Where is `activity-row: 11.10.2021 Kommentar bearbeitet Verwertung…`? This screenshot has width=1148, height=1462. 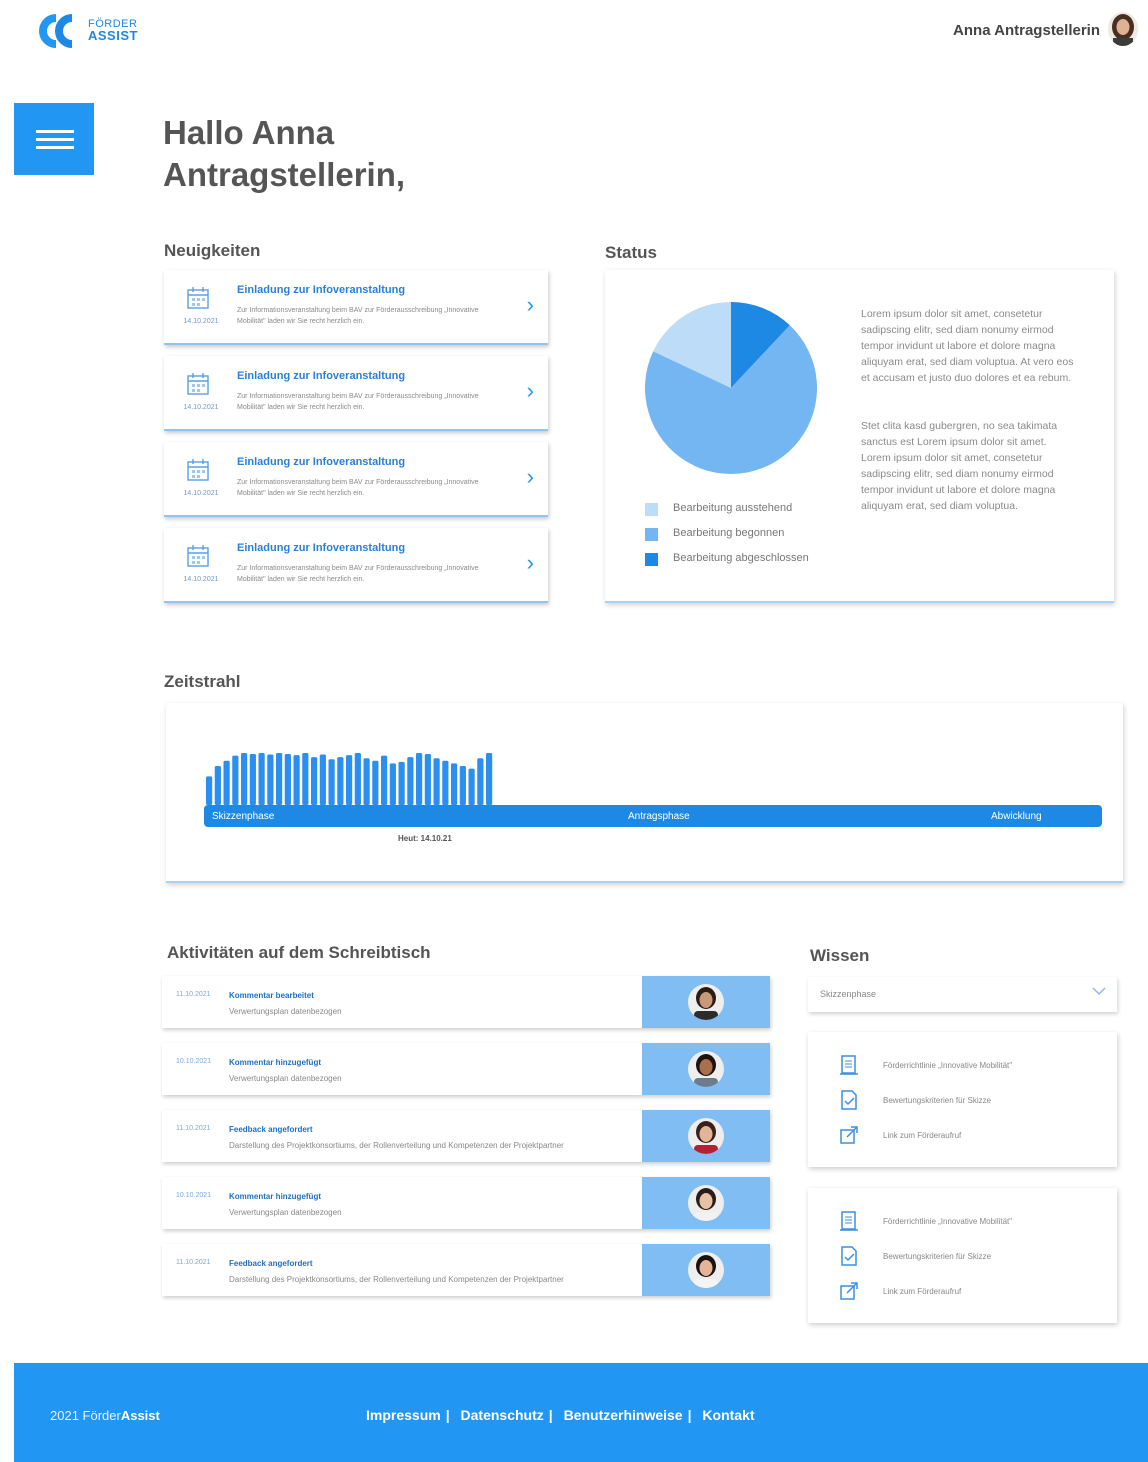
activity-row: 11.10.2021 Kommentar bearbeitet Verwertung… is located at coordinates (466, 1002).